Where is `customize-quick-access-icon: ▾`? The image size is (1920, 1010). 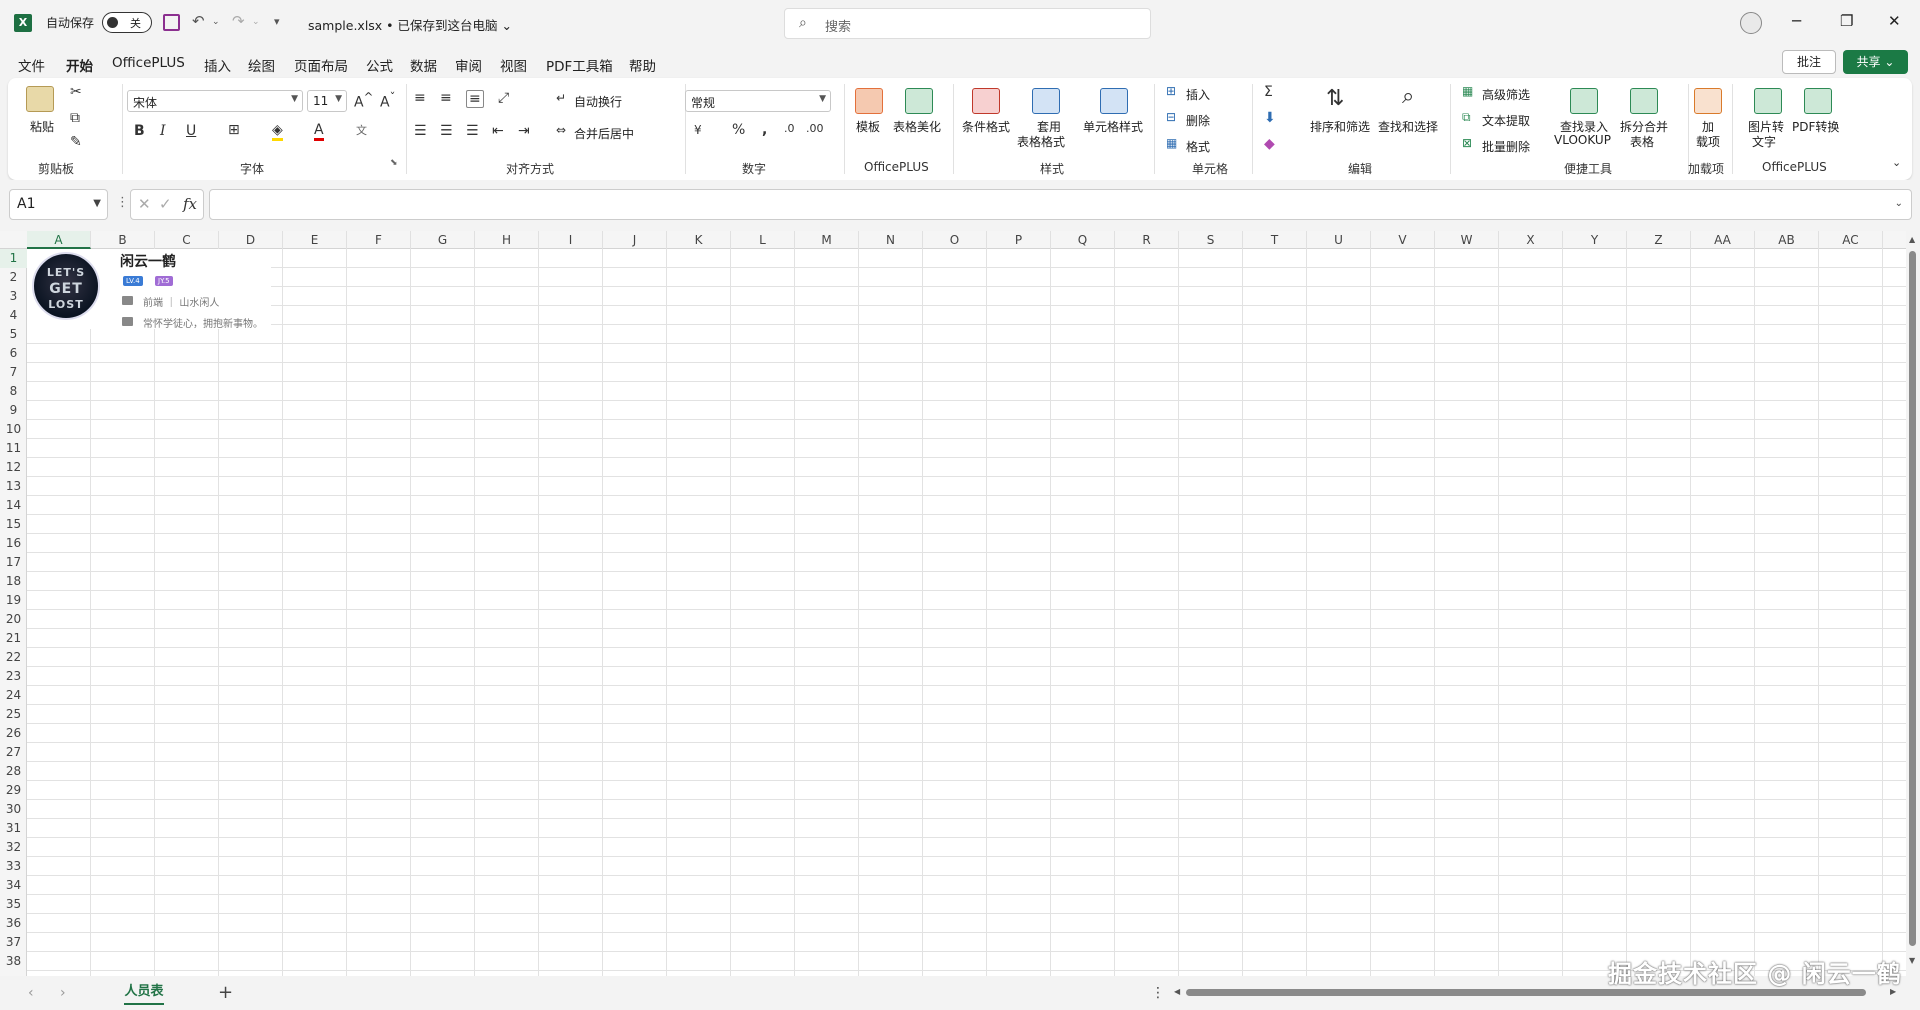
customize-quick-access-icon: ▾ is located at coordinates (277, 21).